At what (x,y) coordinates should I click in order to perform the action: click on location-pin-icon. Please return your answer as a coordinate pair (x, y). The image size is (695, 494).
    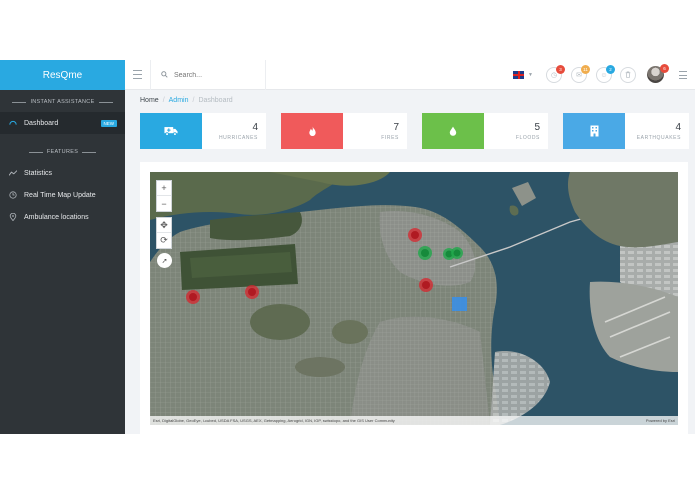
    Looking at the image, I should click on (13, 217).